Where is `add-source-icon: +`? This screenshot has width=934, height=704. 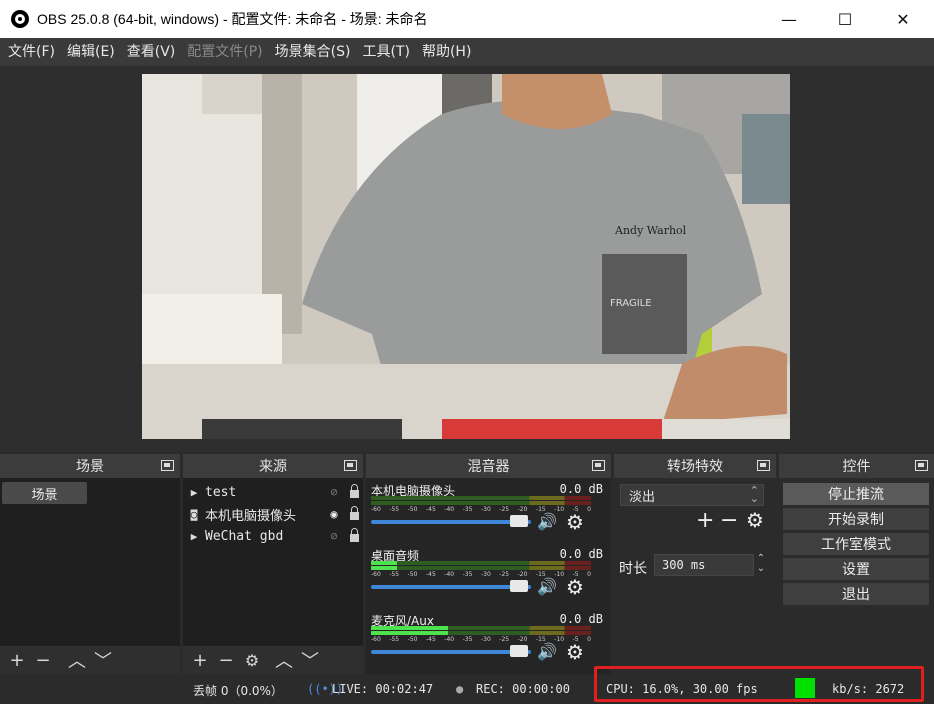
add-source-icon: + is located at coordinates (200, 660).